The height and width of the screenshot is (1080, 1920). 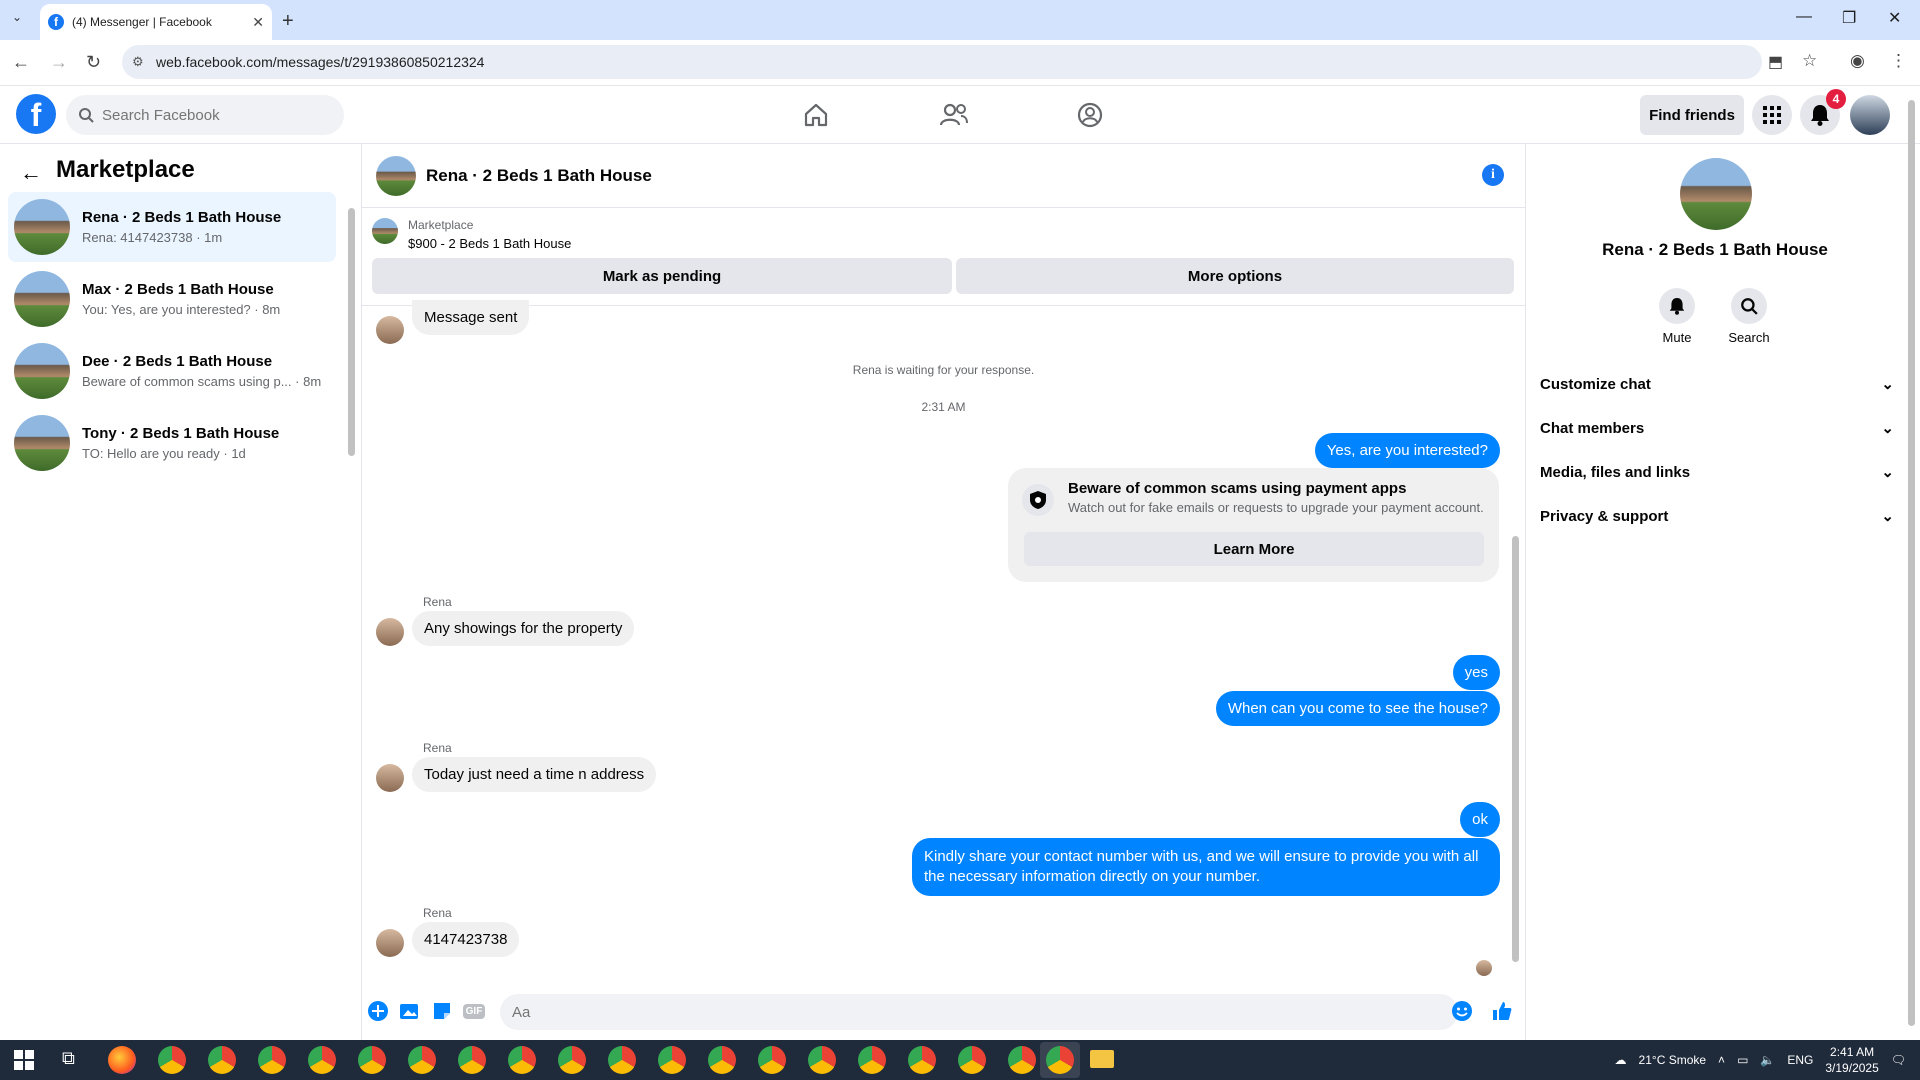 What do you see at coordinates (1462, 1011) in the screenshot?
I see `emoji-icon` at bounding box center [1462, 1011].